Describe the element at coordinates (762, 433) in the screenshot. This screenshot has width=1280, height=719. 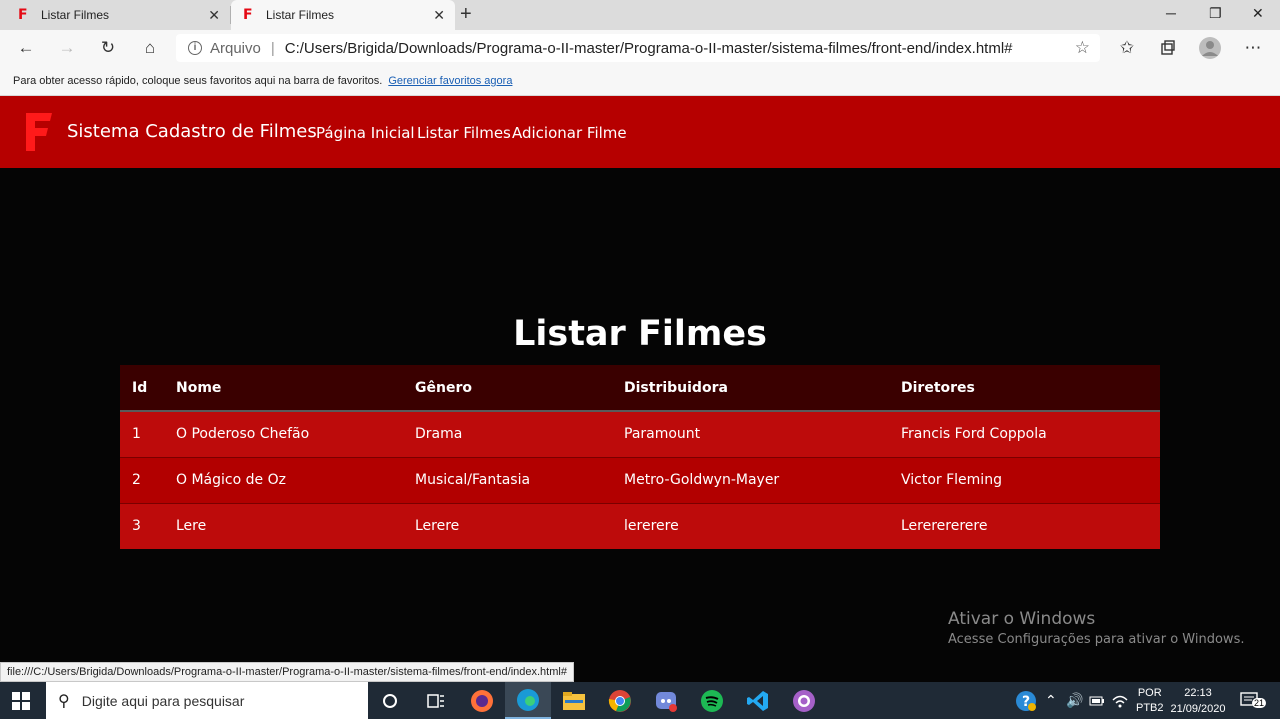
I see `cell-distributor: Paramount` at that location.